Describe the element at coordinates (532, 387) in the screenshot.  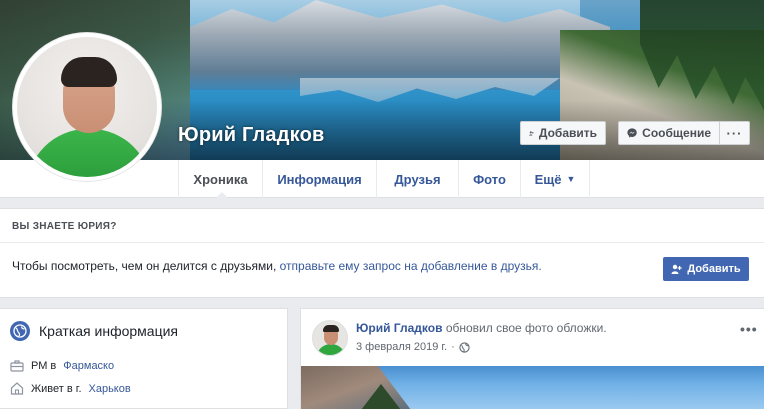
I see `post-image` at that location.